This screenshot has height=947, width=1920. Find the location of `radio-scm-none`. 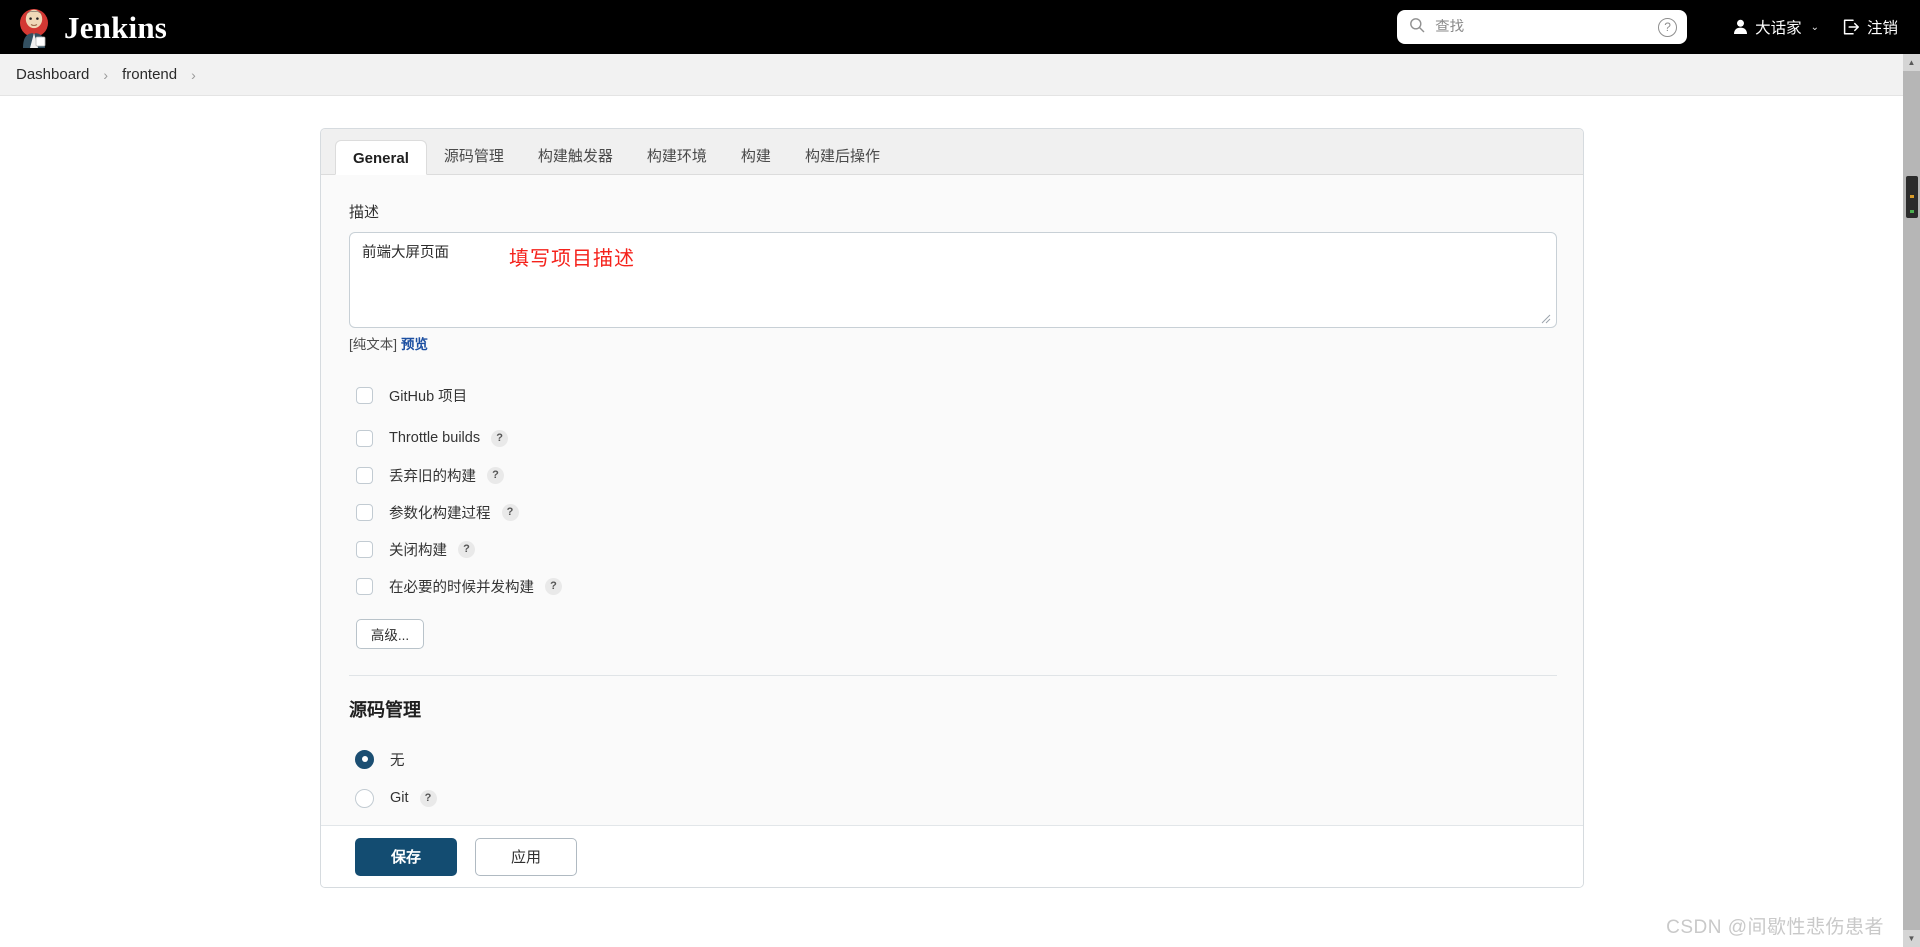

radio-scm-none is located at coordinates (364, 759).